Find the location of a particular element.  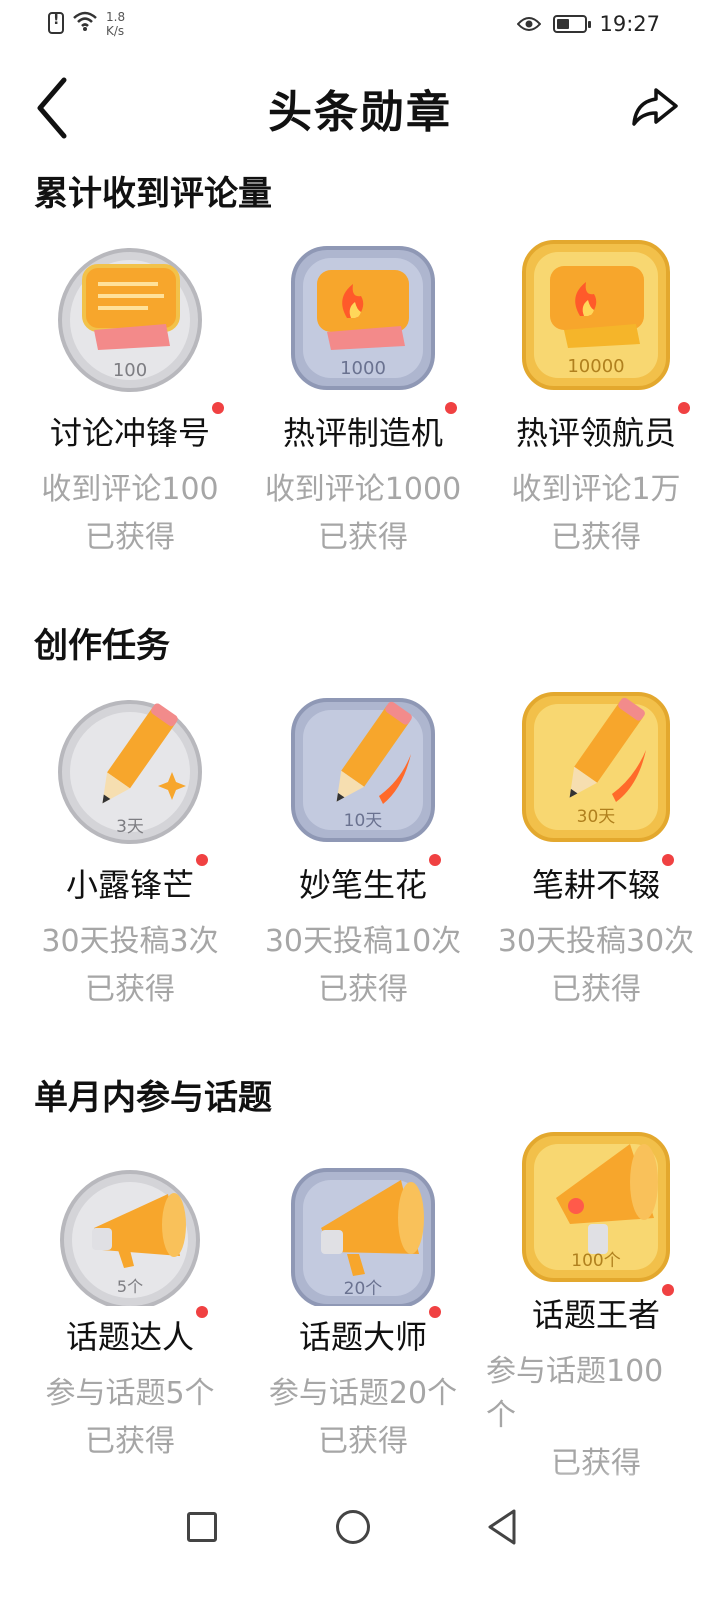

comment-scroll-icon: 100 is located at coordinates (130, 317).